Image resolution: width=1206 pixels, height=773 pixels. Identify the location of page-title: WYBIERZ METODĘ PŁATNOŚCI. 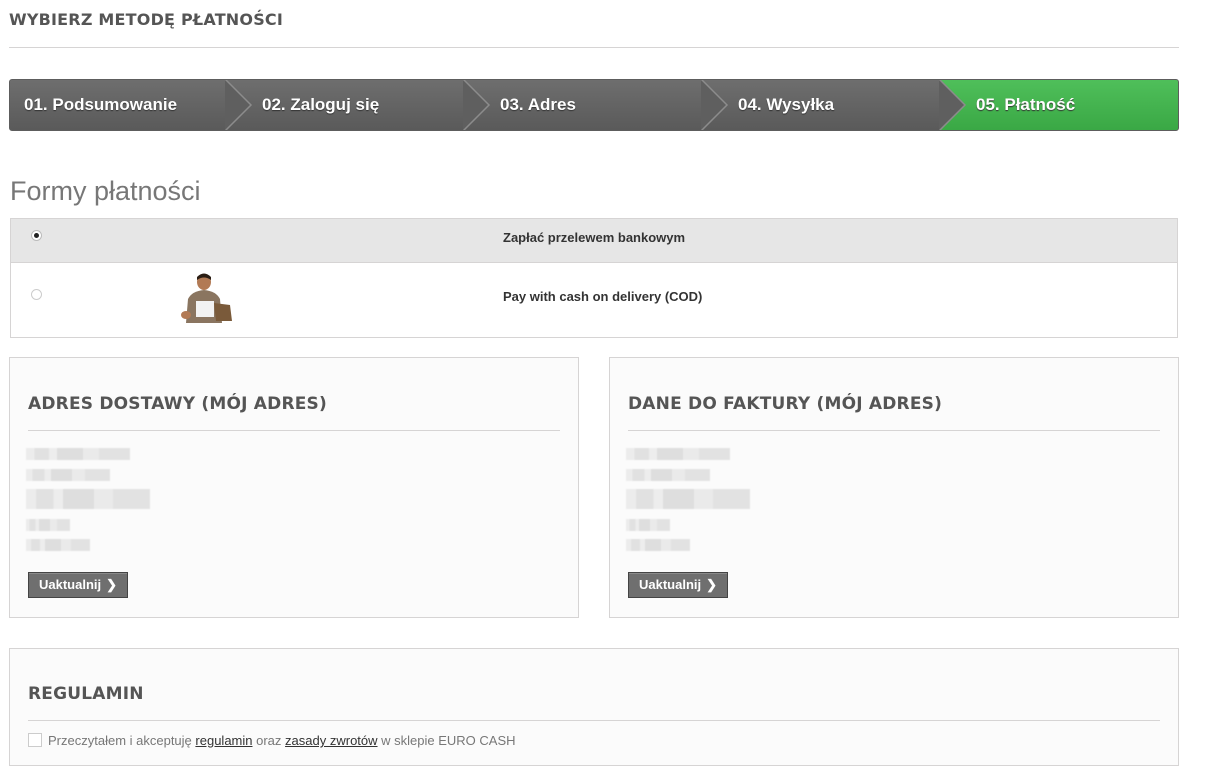
(594, 28).